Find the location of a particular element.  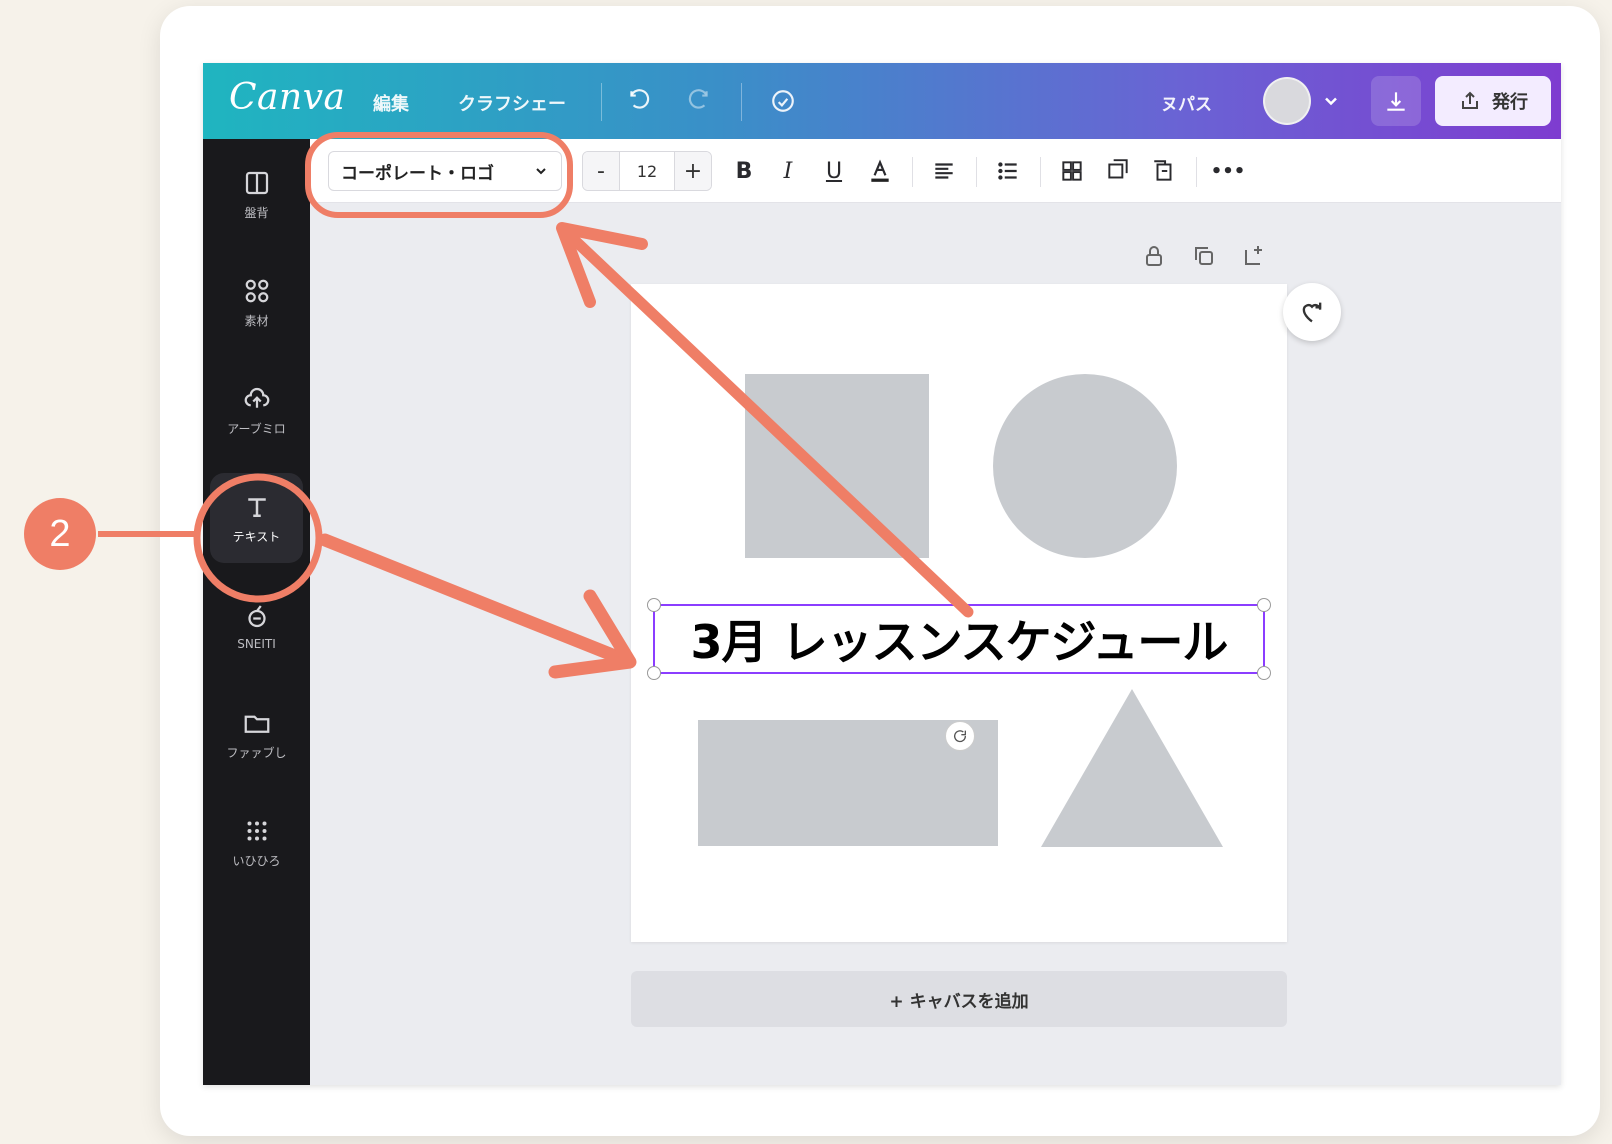

decrease-font-size-button: - is located at coordinates (601, 171).